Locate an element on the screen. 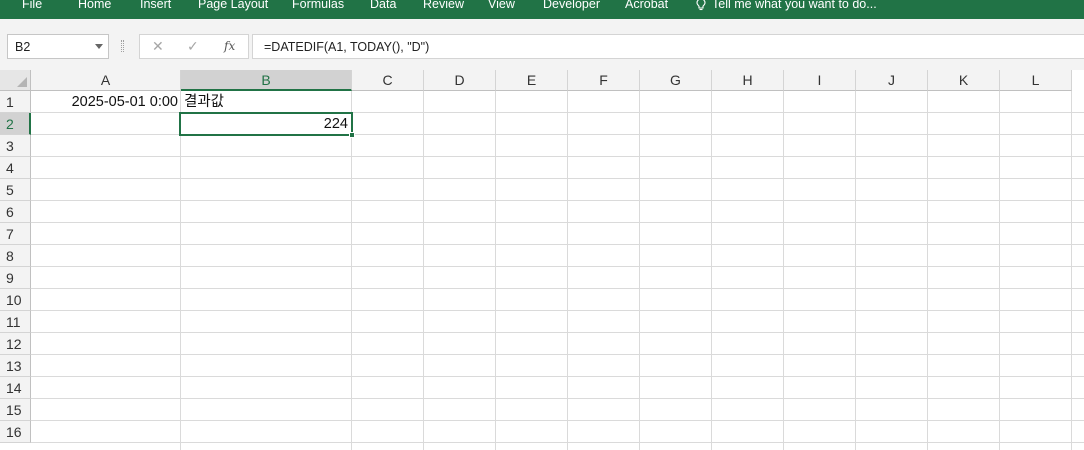  formula-input: =DATEDIF(A1, TODAY(), "D") is located at coordinates (668, 46).